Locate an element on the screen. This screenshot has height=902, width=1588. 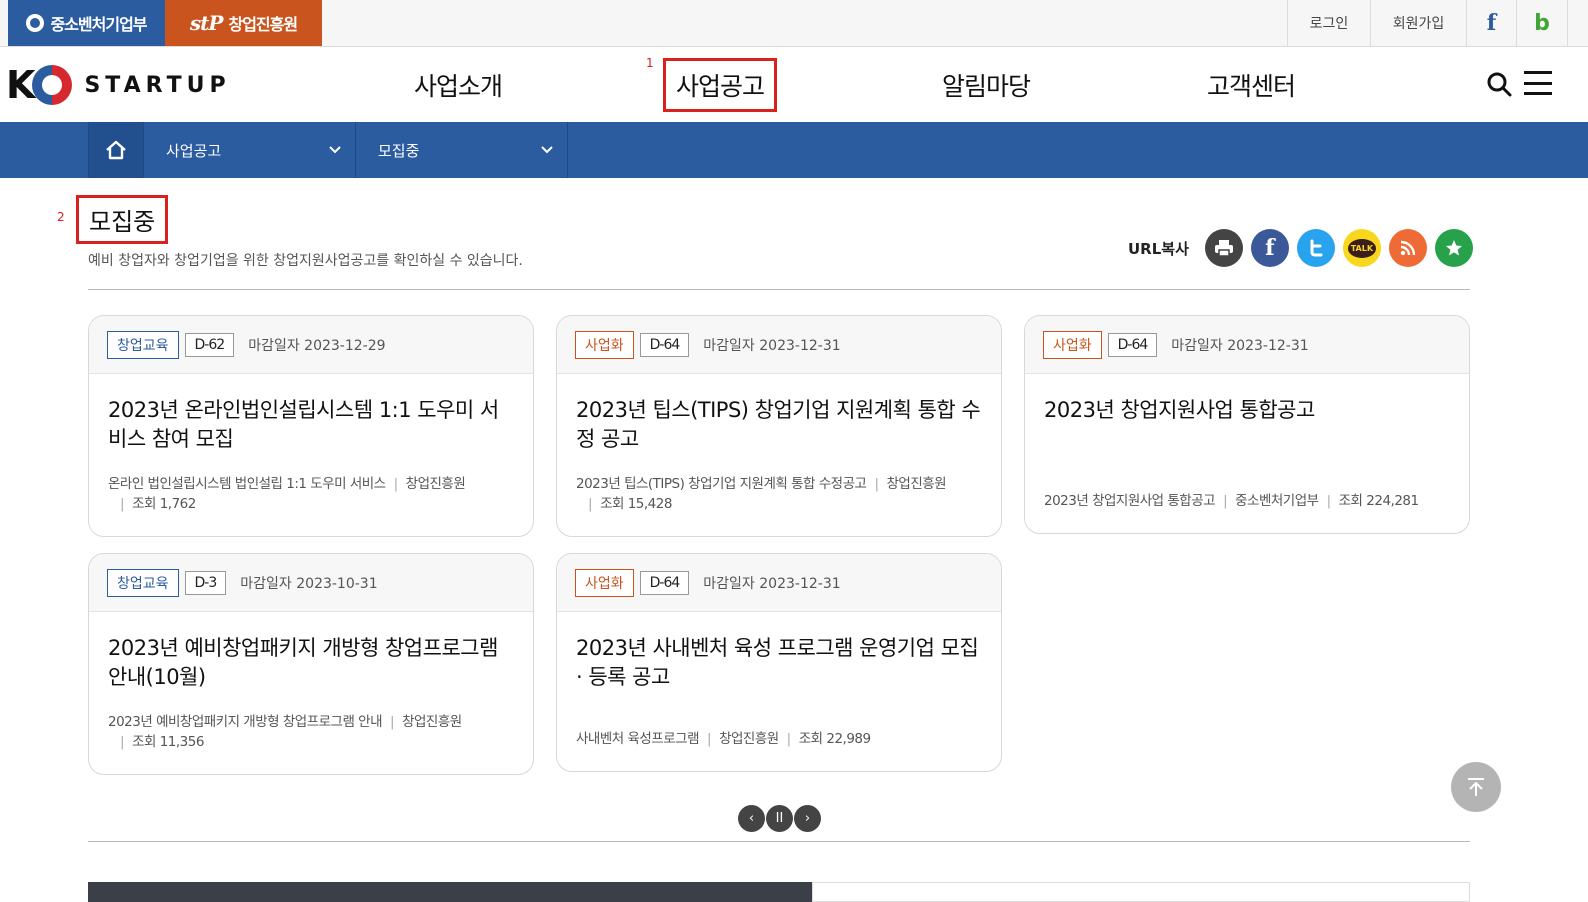
card-meta: 사내벤처 육성프로그램 | 창업진흥원 | 조회 22,989 is located at coordinates (723, 739).